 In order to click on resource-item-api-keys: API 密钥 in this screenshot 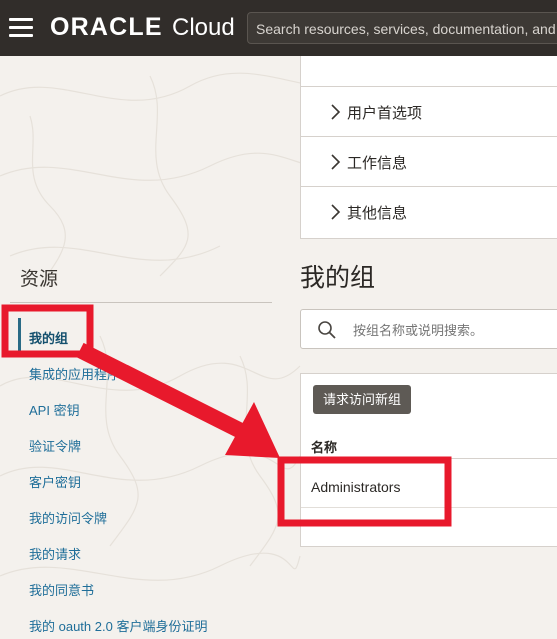, I will do `click(54, 409)`.